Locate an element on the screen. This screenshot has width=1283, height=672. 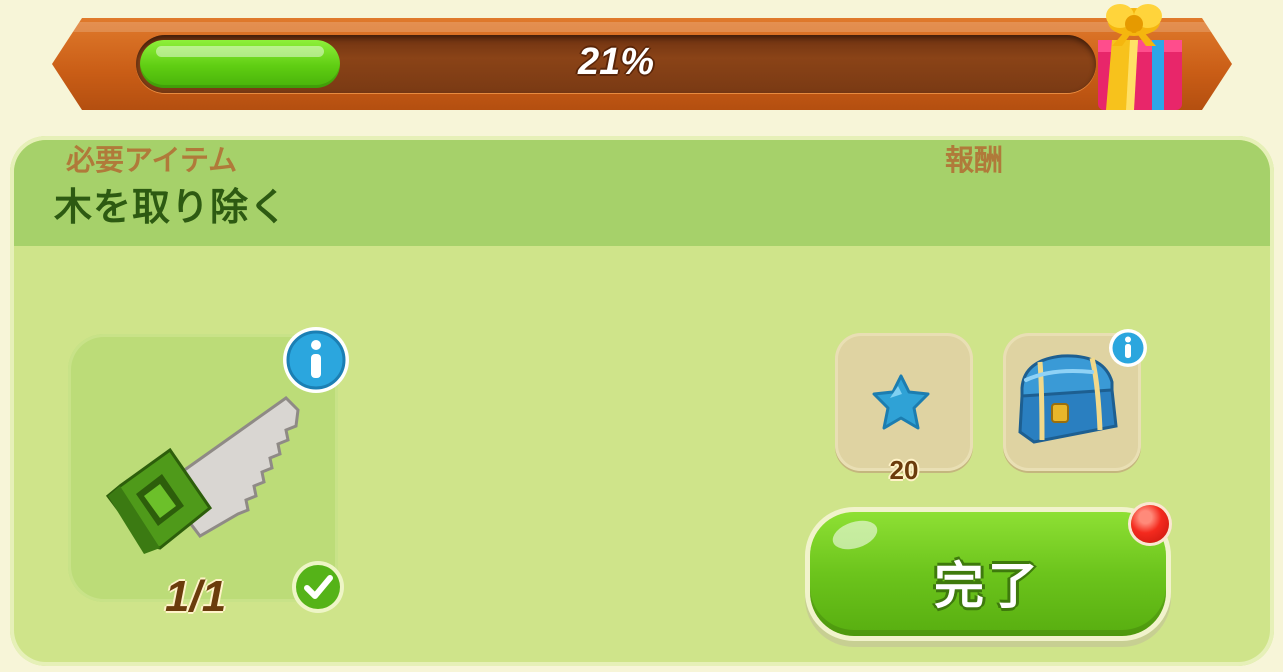
required-items-label: 必要アイテム is located at coordinates (152, 160).